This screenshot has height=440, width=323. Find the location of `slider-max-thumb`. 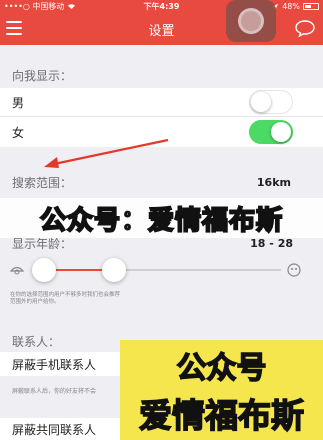

slider-max-thumb is located at coordinates (114, 270).